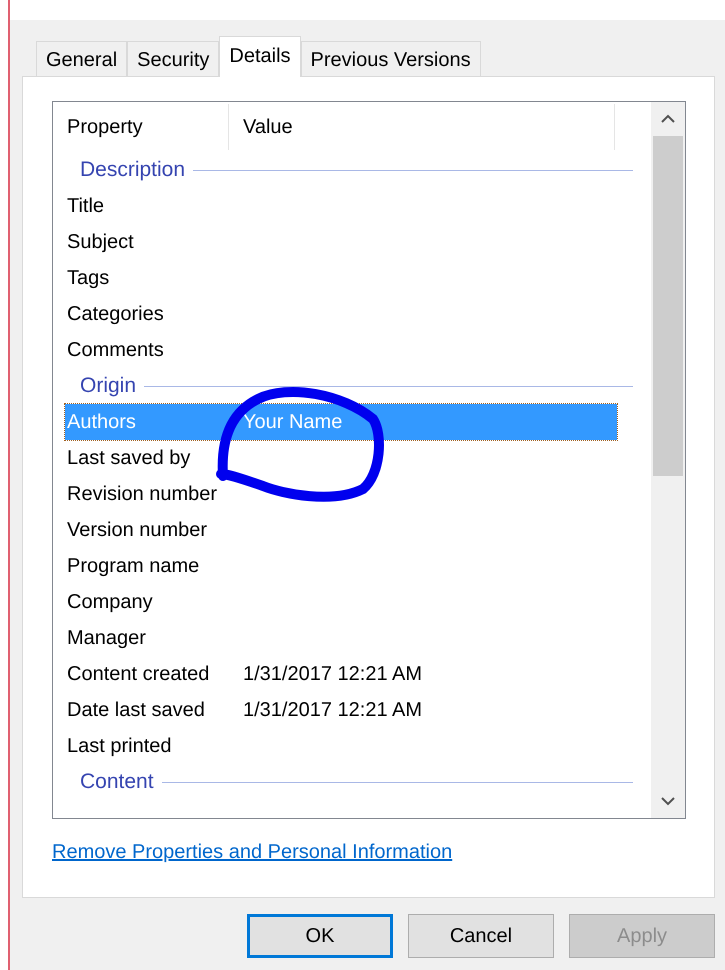 This screenshot has height=970, width=725. I want to click on property-row: Revision number, so click(341, 494).